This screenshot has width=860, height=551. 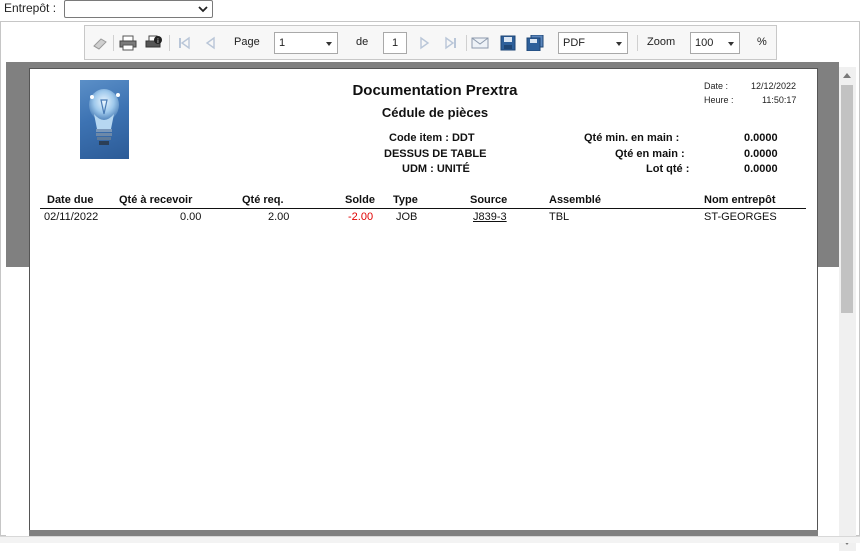 I want to click on zoom-label: Zoom, so click(x=661, y=42).